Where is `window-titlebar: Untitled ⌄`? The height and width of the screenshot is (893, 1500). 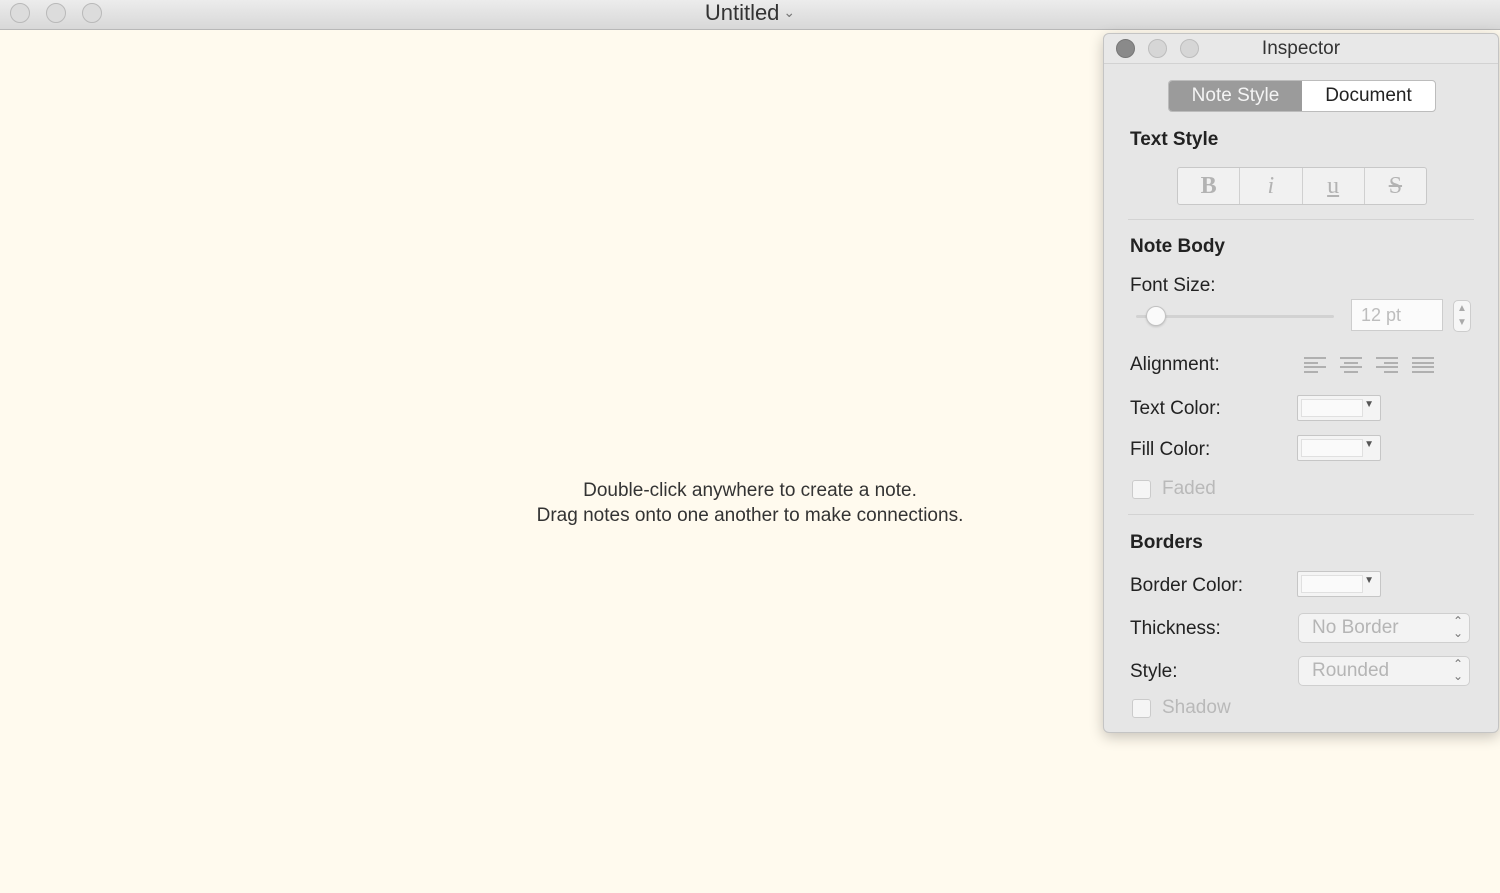
window-titlebar: Untitled ⌄ is located at coordinates (750, 15).